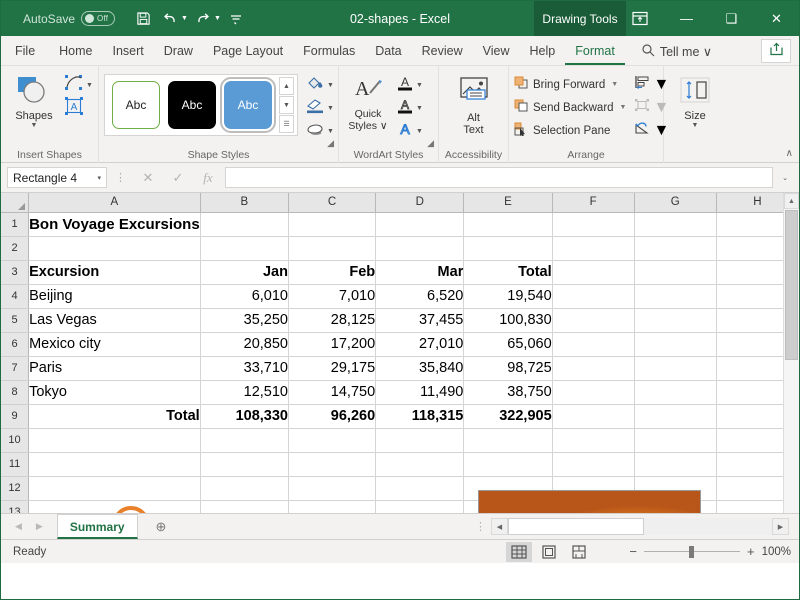 The height and width of the screenshot is (600, 800). Describe the element at coordinates (15, 464) in the screenshot. I see `row-header-11: 11` at that location.